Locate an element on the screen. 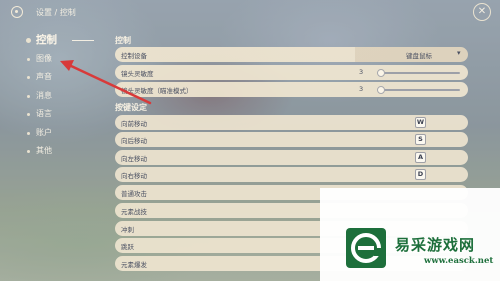 The image size is (500, 281). keybind-label: 普通攻击 is located at coordinates (134, 194).